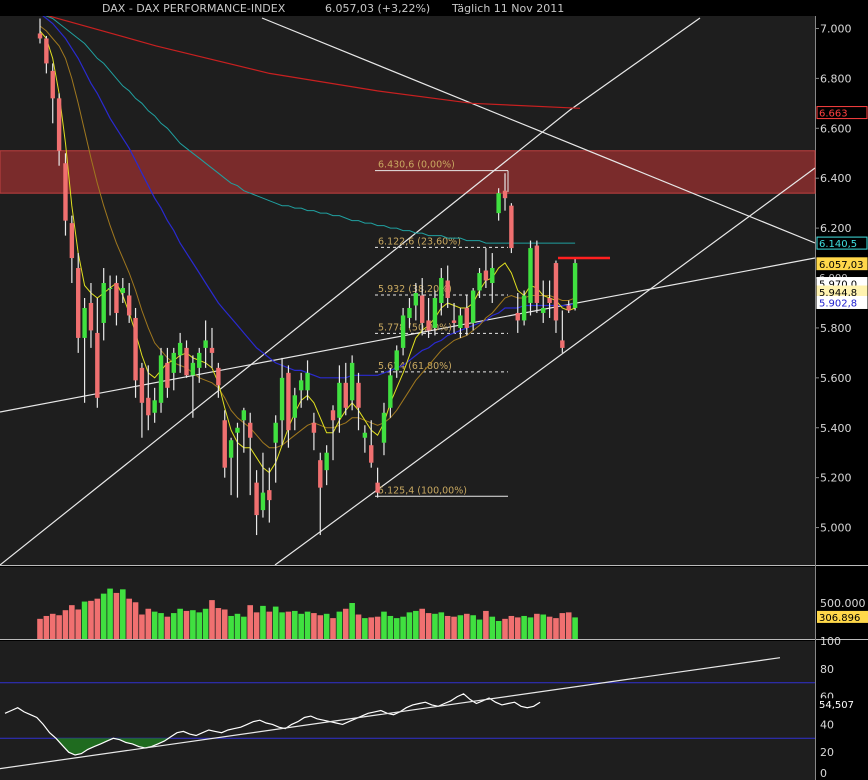  I want to click on oscillator-axis-label: 100, so click(830, 641).